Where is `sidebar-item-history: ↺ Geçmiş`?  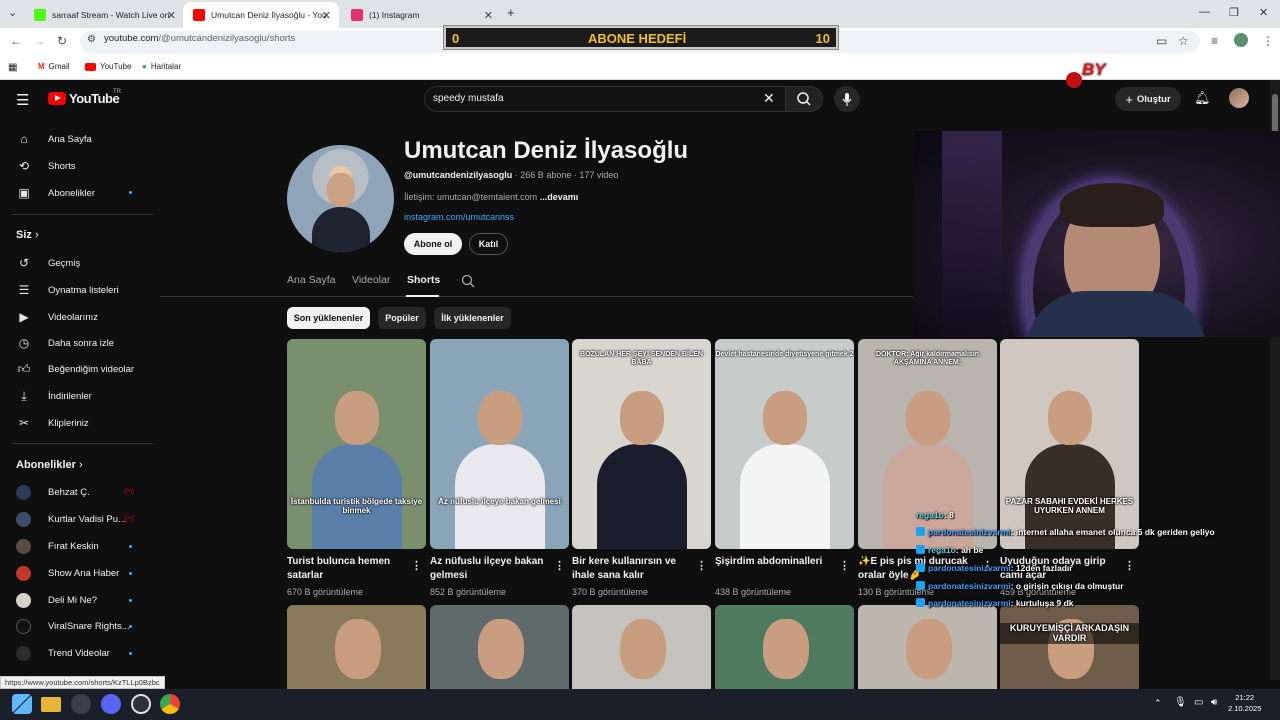 sidebar-item-history: ↺ Geçmiş is located at coordinates (48, 263).